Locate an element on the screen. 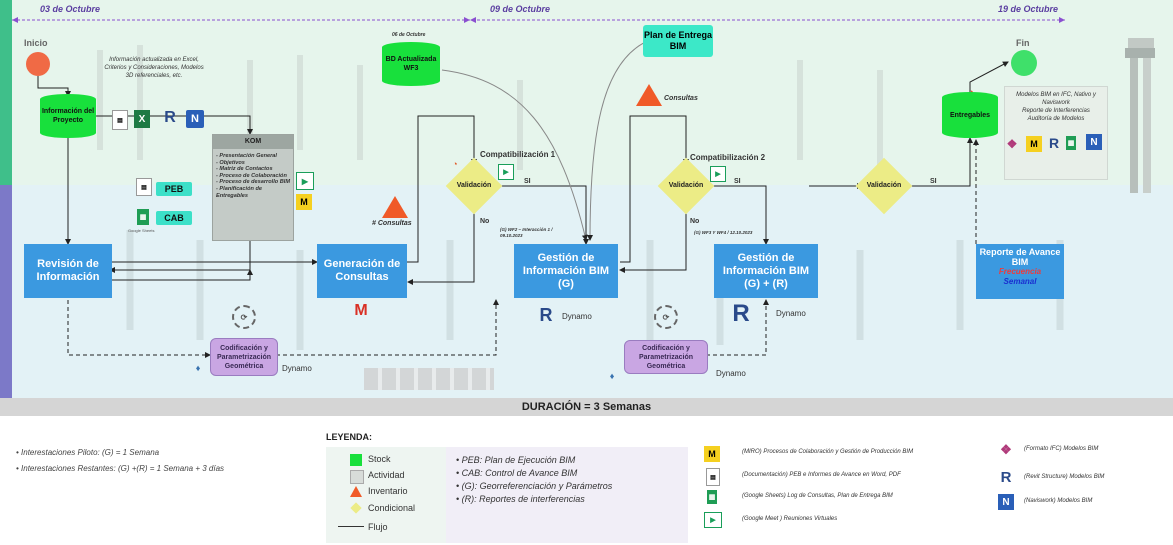  ifc-icon: ❖ is located at coordinates (1012, 144).